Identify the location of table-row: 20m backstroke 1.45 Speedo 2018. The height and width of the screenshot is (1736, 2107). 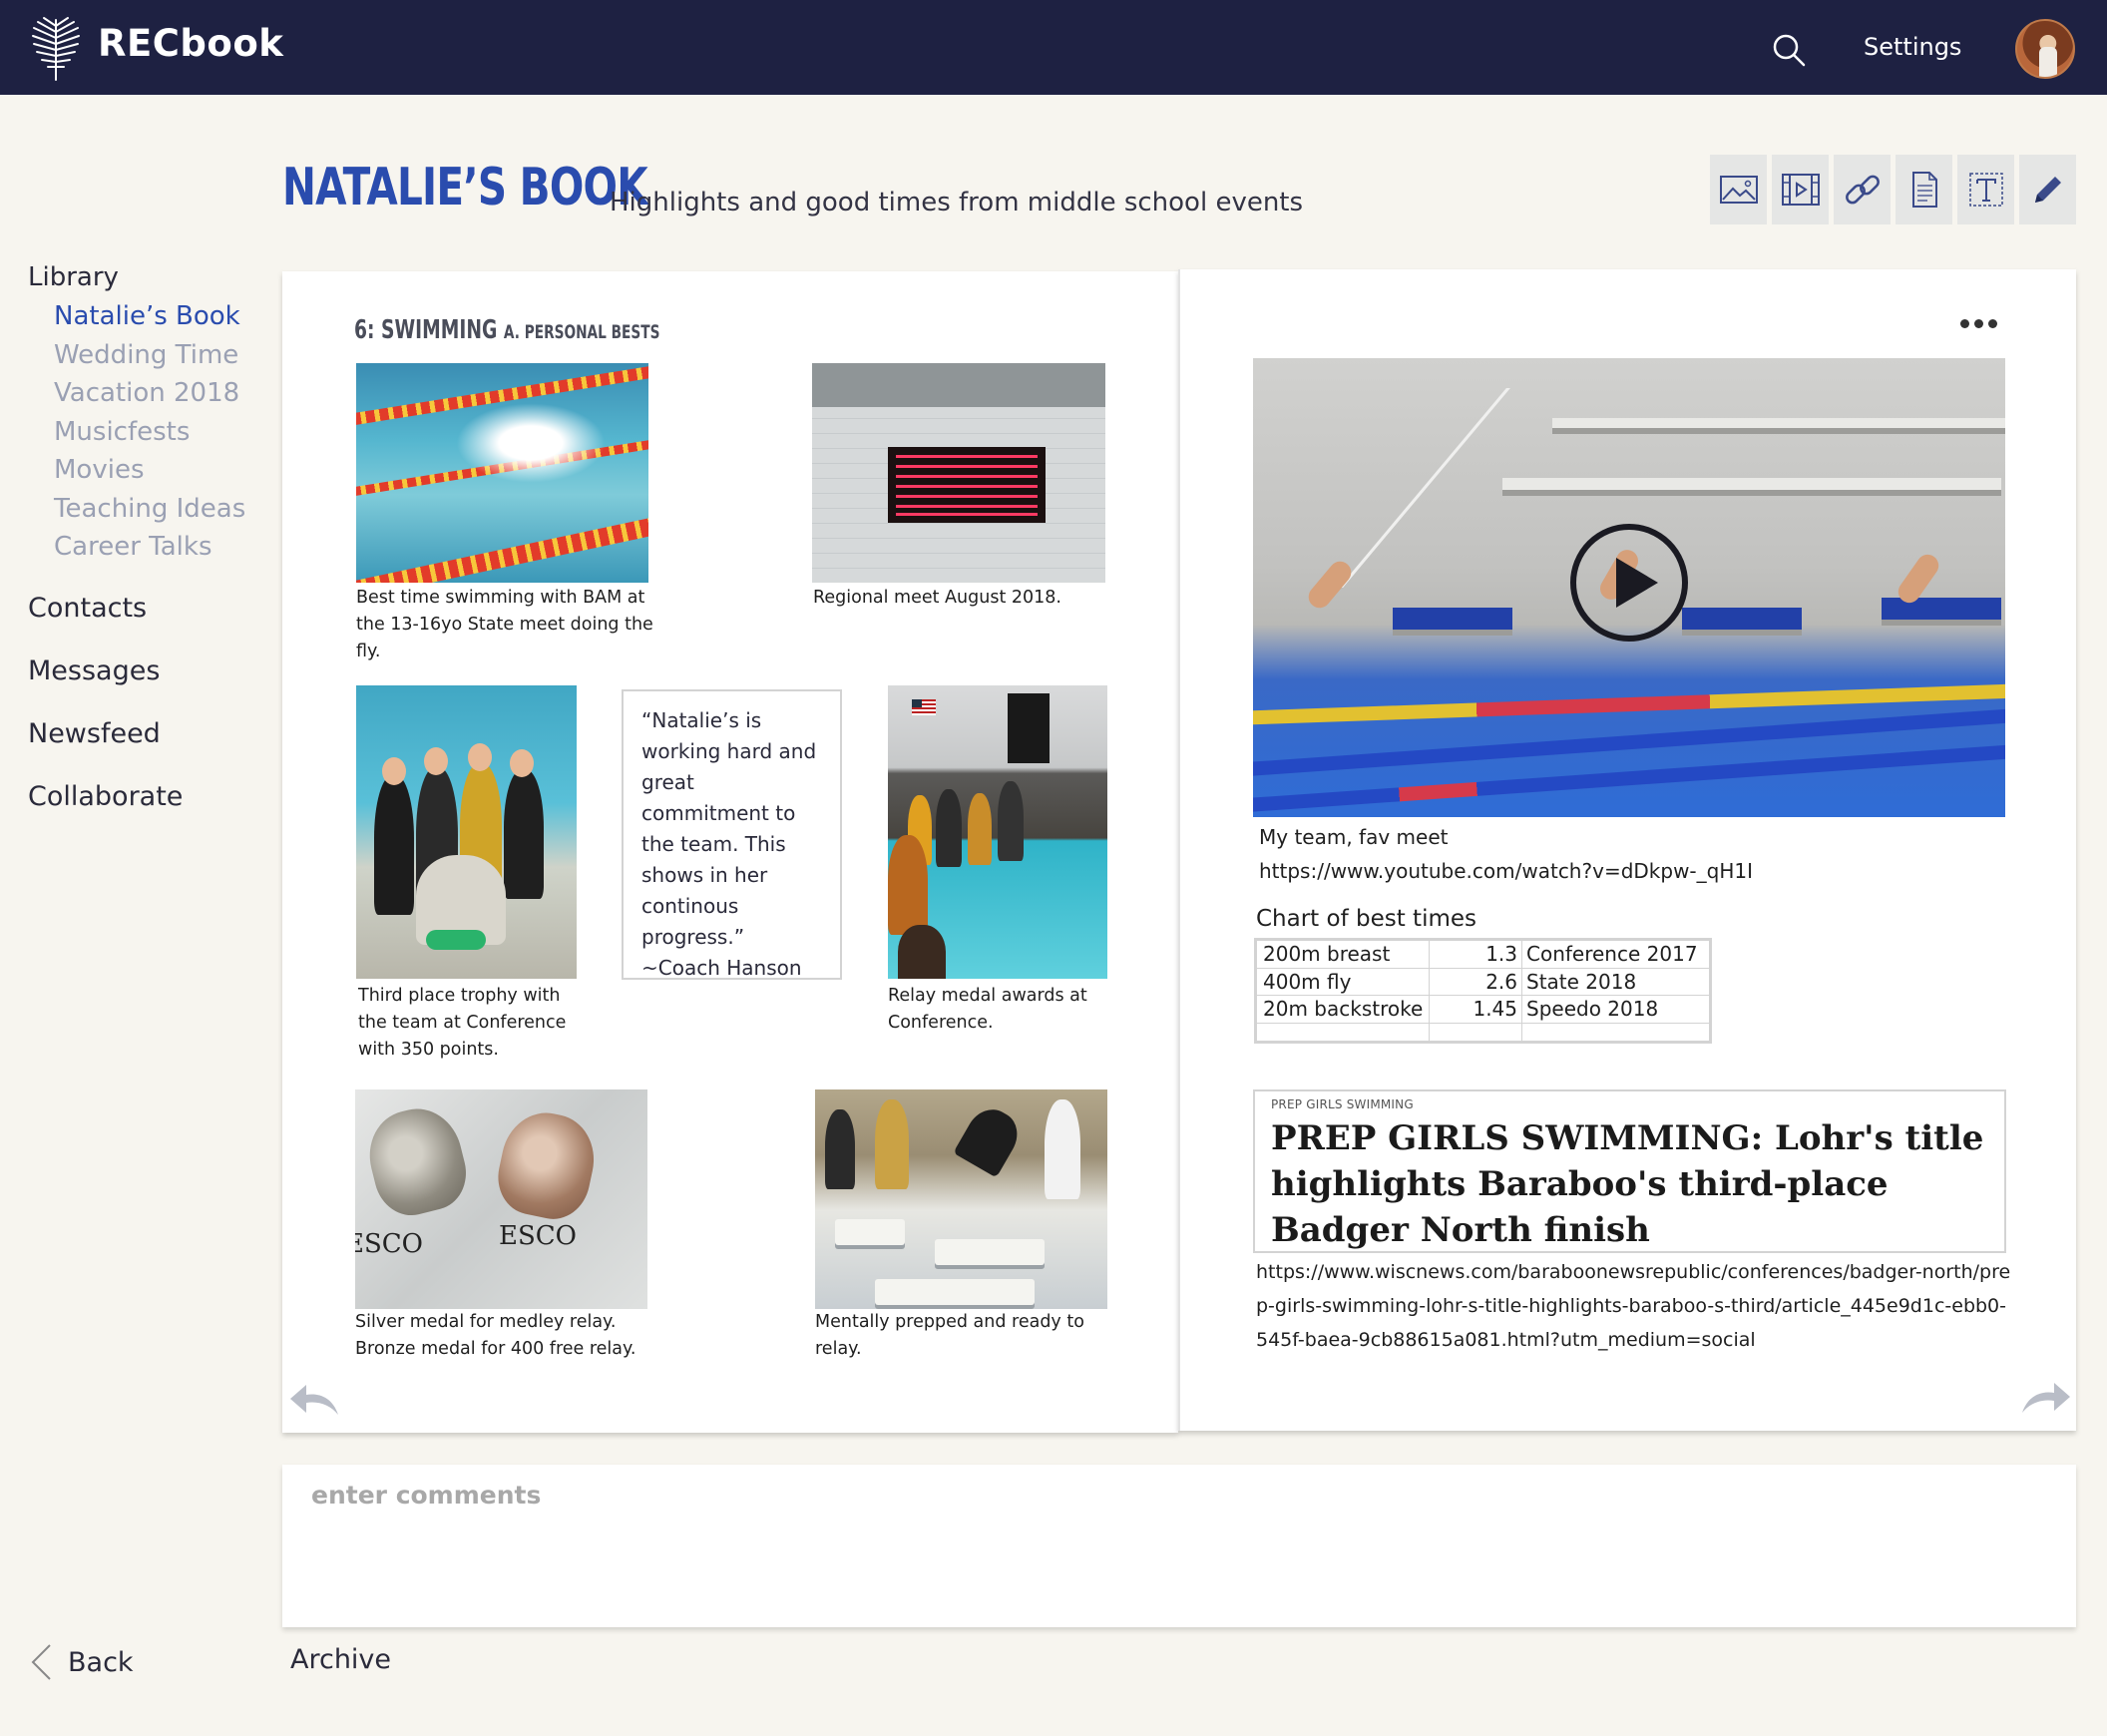
(1483, 1009).